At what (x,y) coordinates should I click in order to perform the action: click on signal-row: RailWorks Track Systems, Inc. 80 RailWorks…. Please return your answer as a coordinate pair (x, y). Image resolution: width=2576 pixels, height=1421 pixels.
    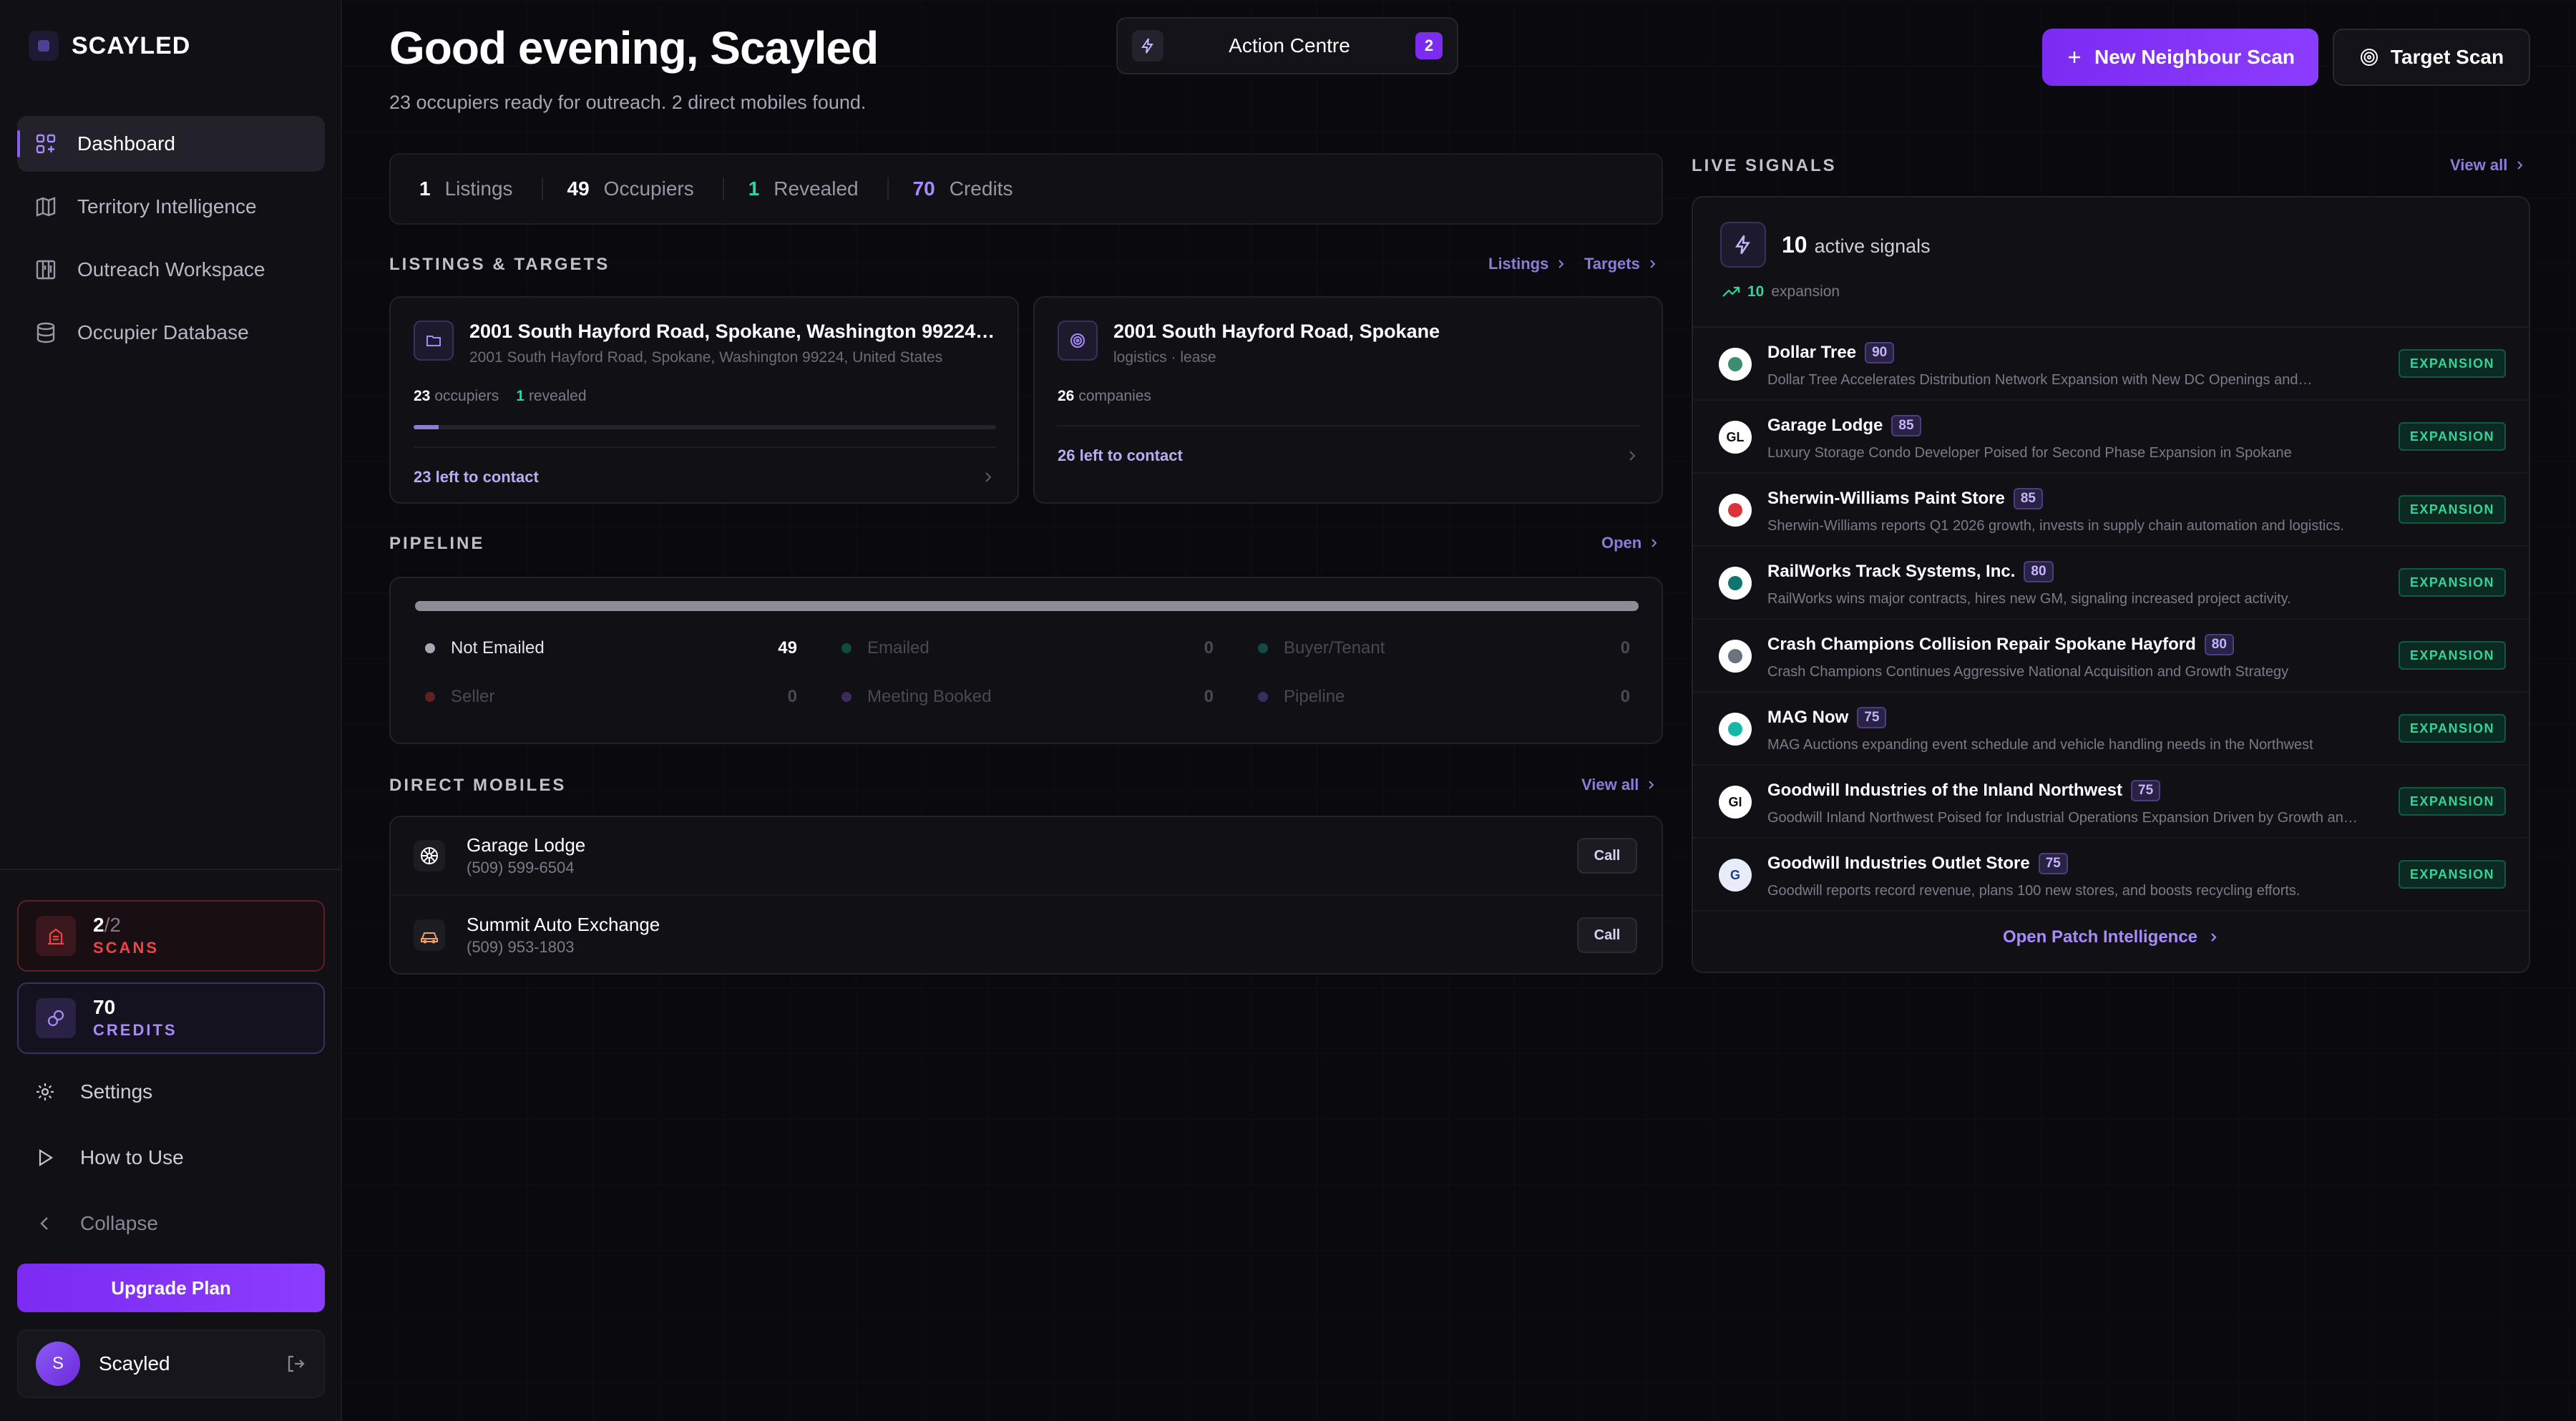
    Looking at the image, I should click on (2111, 583).